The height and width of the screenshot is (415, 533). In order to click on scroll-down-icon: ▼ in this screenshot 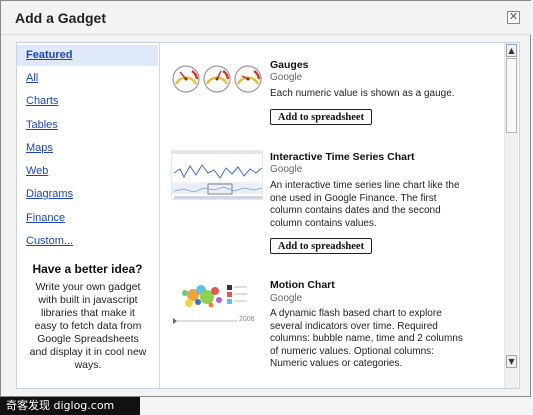, I will do `click(511, 361)`.